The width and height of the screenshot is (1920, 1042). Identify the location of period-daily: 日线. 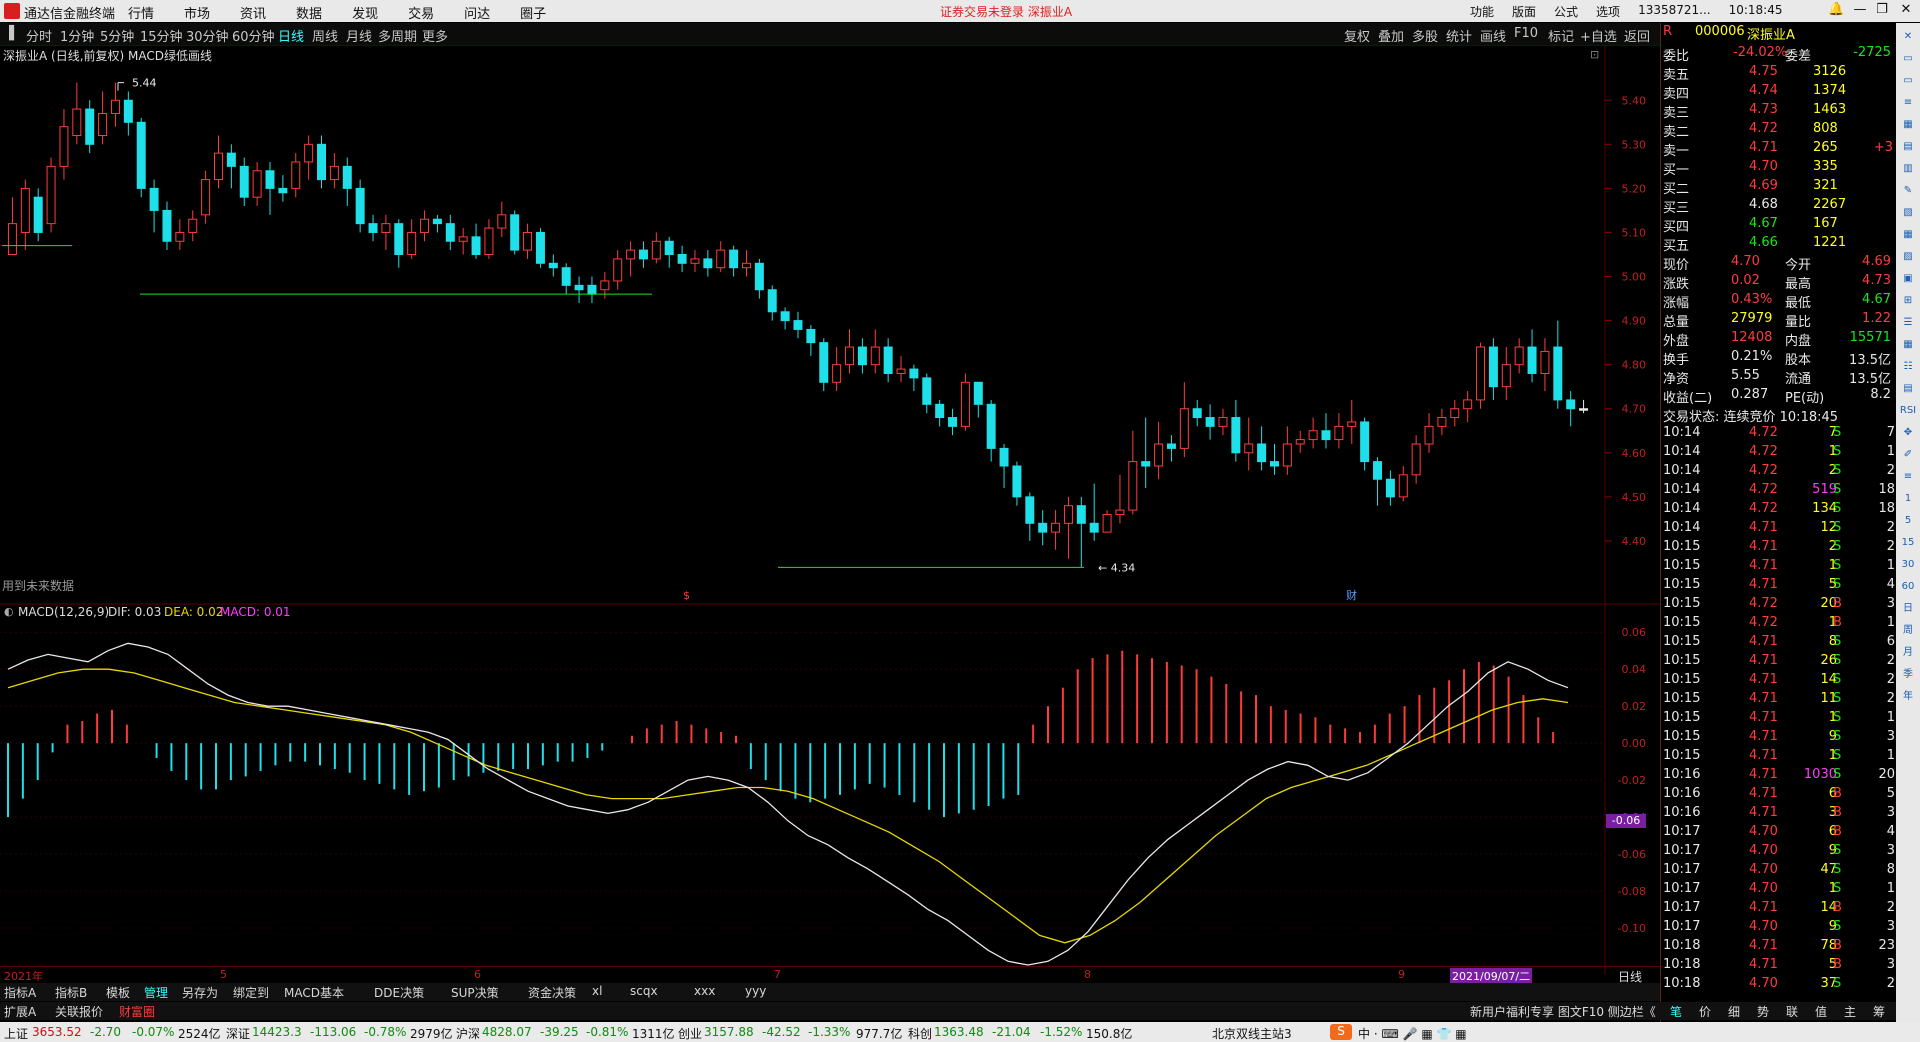
(291, 35).